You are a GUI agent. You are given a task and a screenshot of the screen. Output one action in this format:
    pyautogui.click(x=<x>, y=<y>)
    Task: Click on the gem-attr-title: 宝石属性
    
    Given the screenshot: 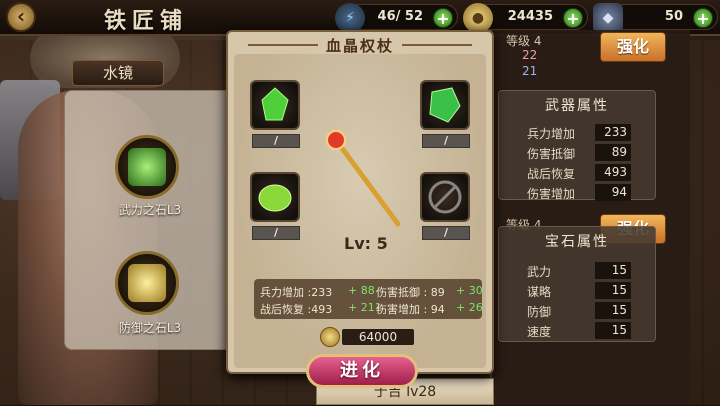 What is the action you would take?
    pyautogui.click(x=577, y=242)
    